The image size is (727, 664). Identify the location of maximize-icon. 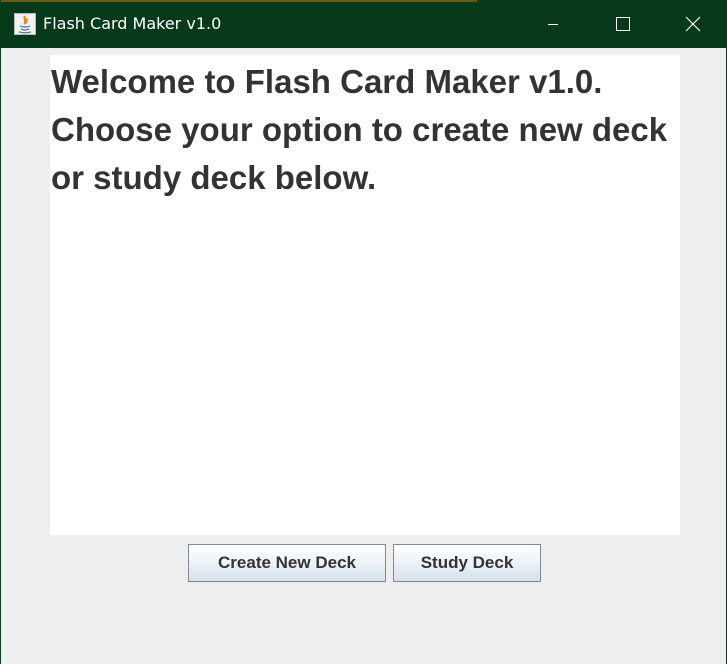
(623, 24).